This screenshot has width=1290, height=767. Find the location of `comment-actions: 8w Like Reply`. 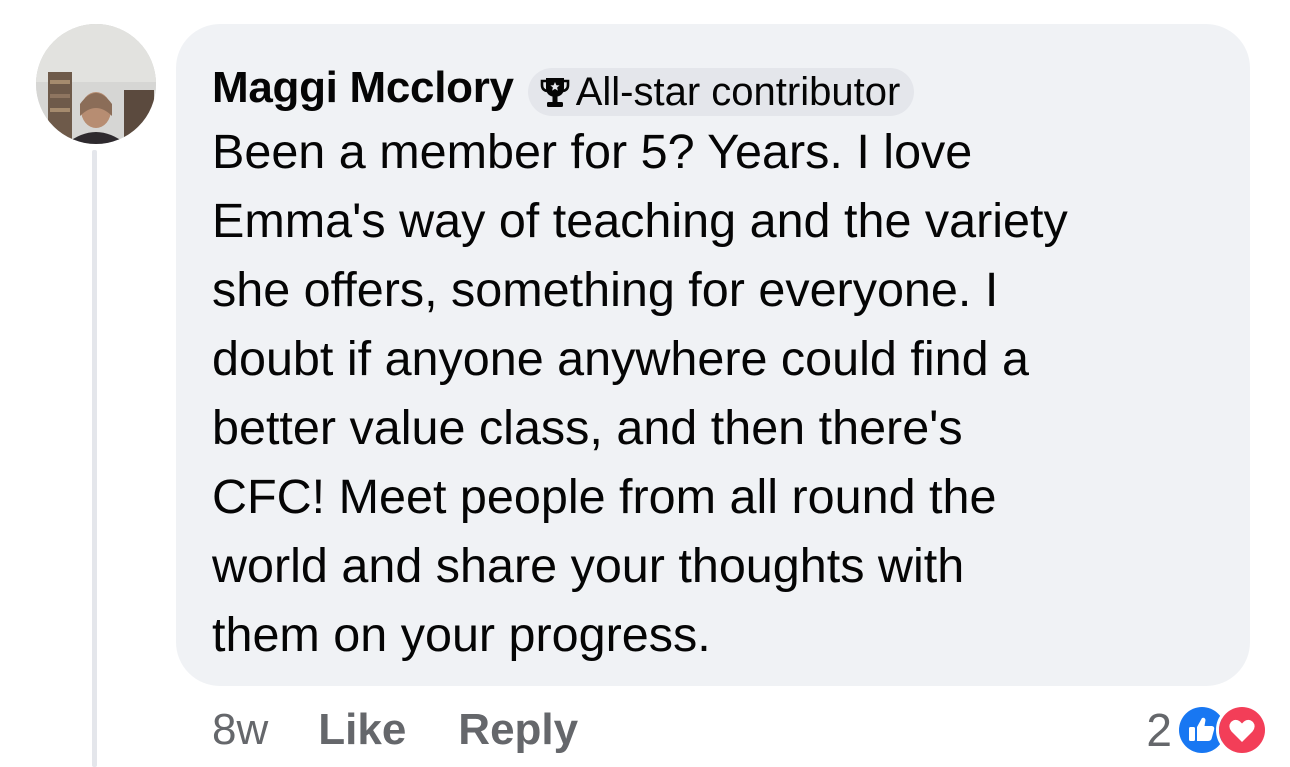

comment-actions: 8w Like Reply is located at coordinates (395, 730).